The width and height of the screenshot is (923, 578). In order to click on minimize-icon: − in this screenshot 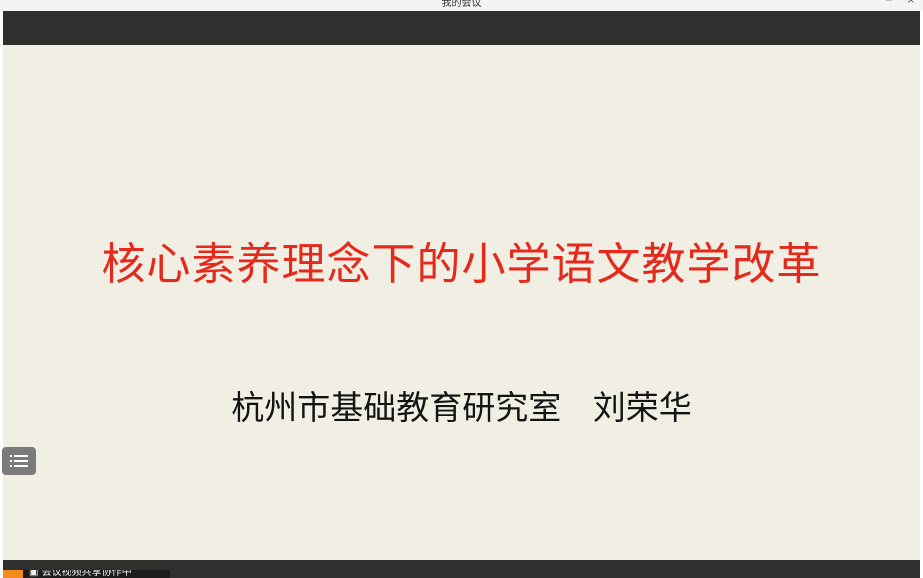, I will do `click(889, 3)`.